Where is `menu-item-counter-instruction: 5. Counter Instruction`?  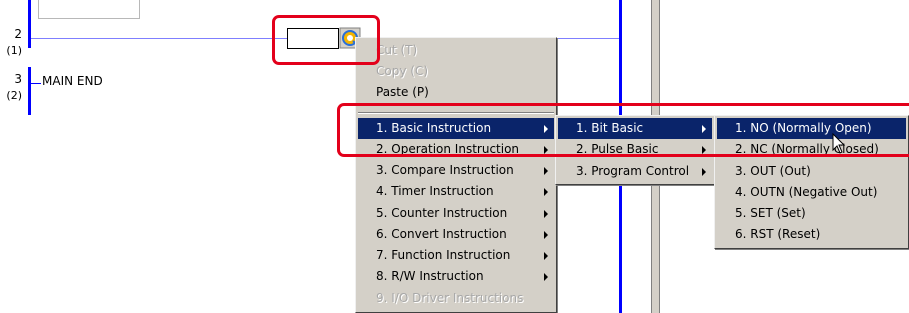
menu-item-counter-instruction: 5. Counter Instruction is located at coordinates (456, 213).